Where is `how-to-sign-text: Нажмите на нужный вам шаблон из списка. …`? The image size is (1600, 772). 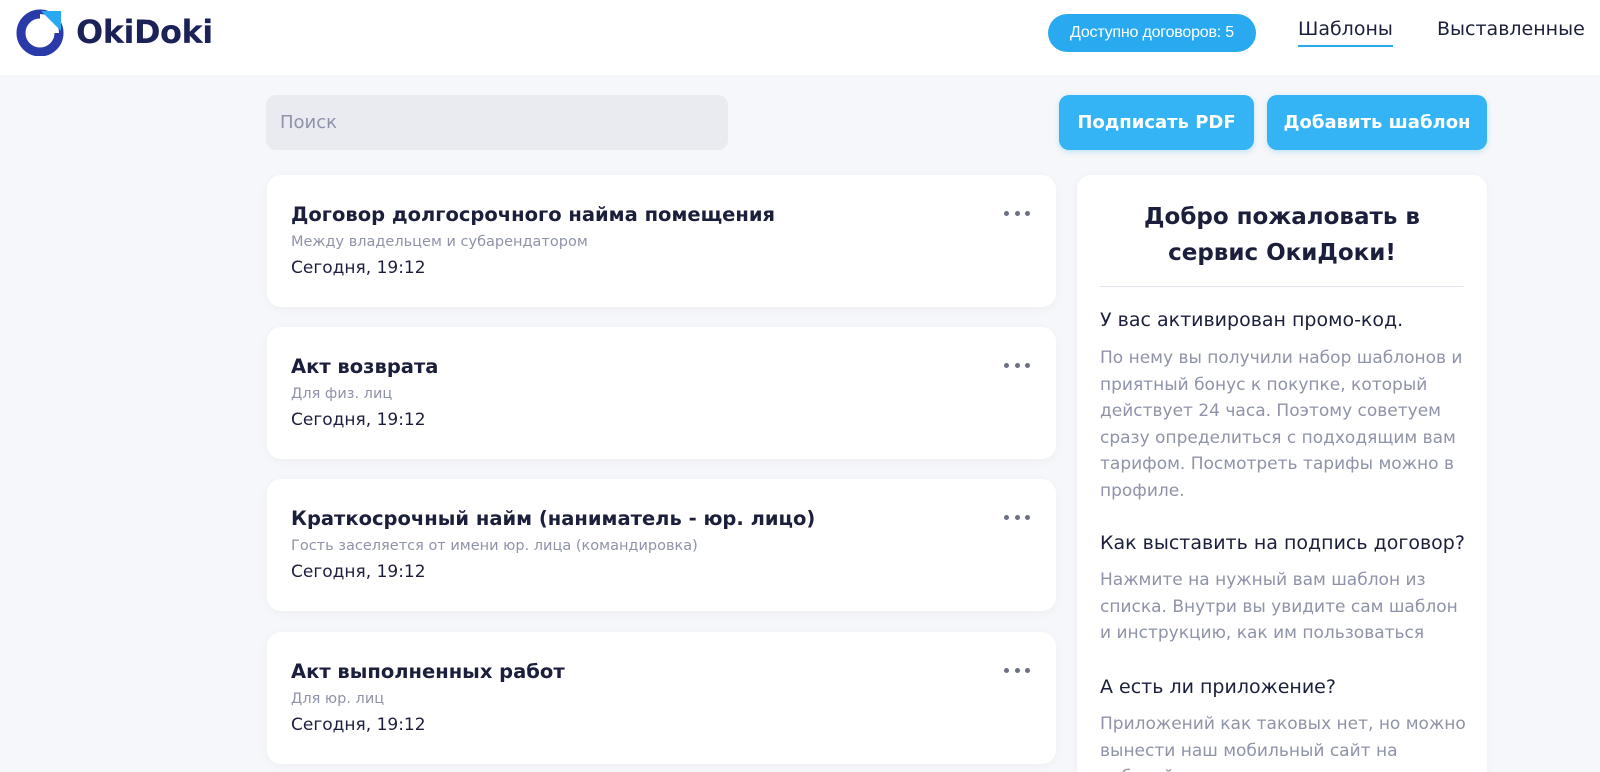 how-to-sign-text: Нажмите на нужный вам шаблон из списка. … is located at coordinates (1279, 606).